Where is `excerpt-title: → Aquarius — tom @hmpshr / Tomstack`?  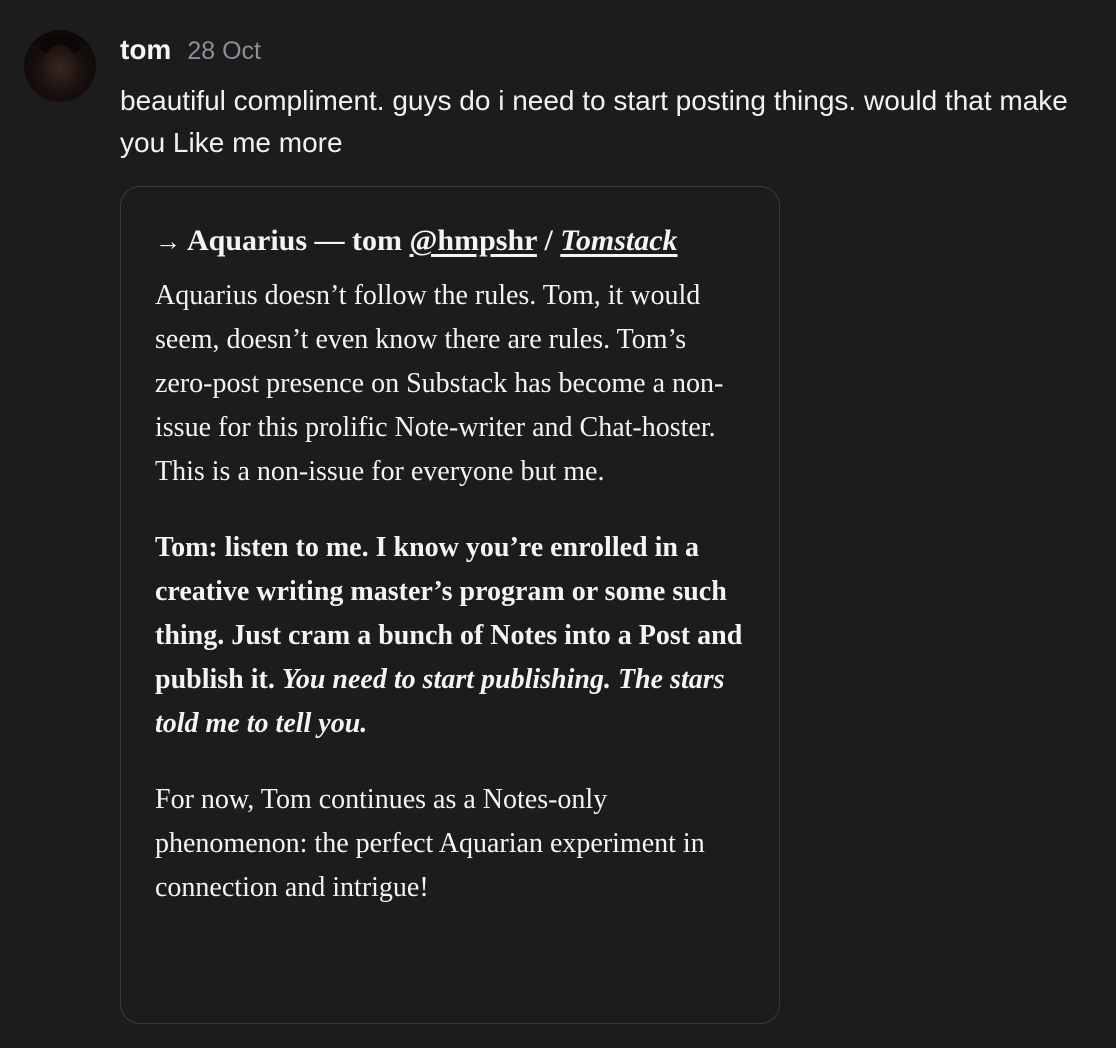 excerpt-title: → Aquarius — tom @hmpshr / Tomstack is located at coordinates (452, 241).